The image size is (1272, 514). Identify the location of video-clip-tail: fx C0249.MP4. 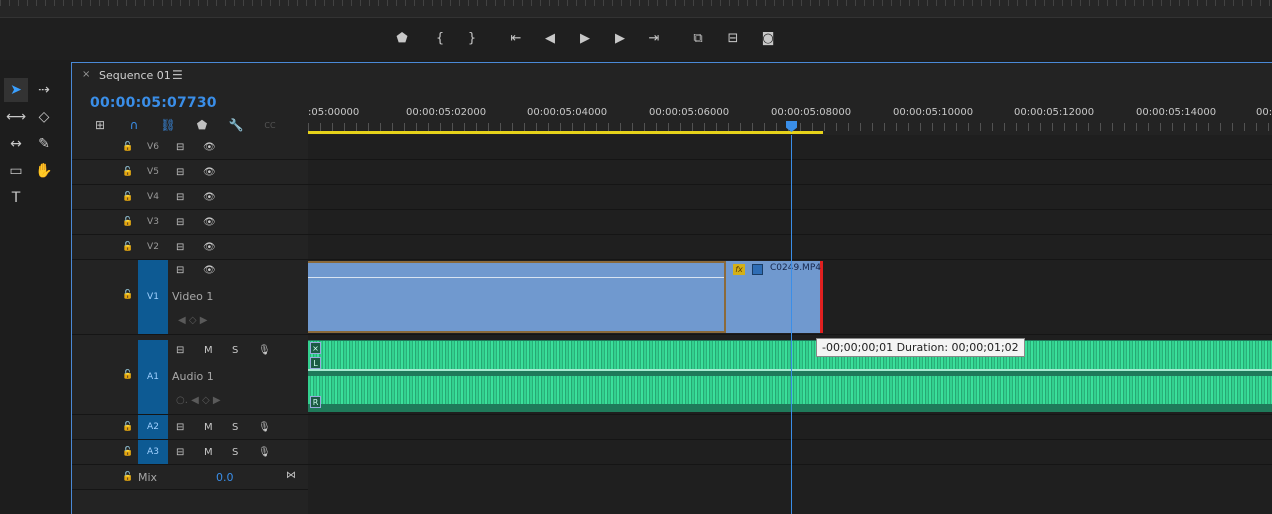
(773, 297).